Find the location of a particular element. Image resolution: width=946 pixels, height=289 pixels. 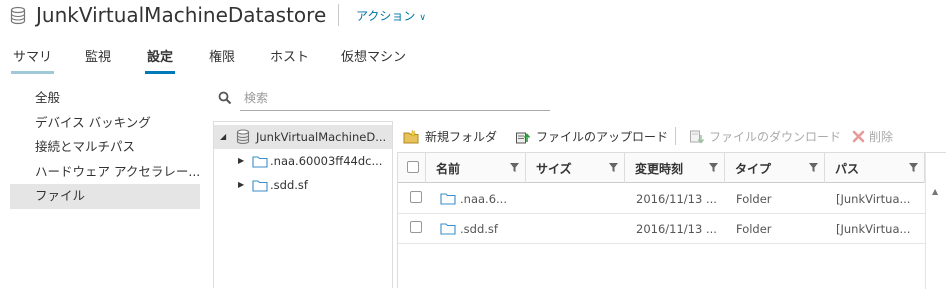

tab-label: 権限 is located at coordinates (222, 57).